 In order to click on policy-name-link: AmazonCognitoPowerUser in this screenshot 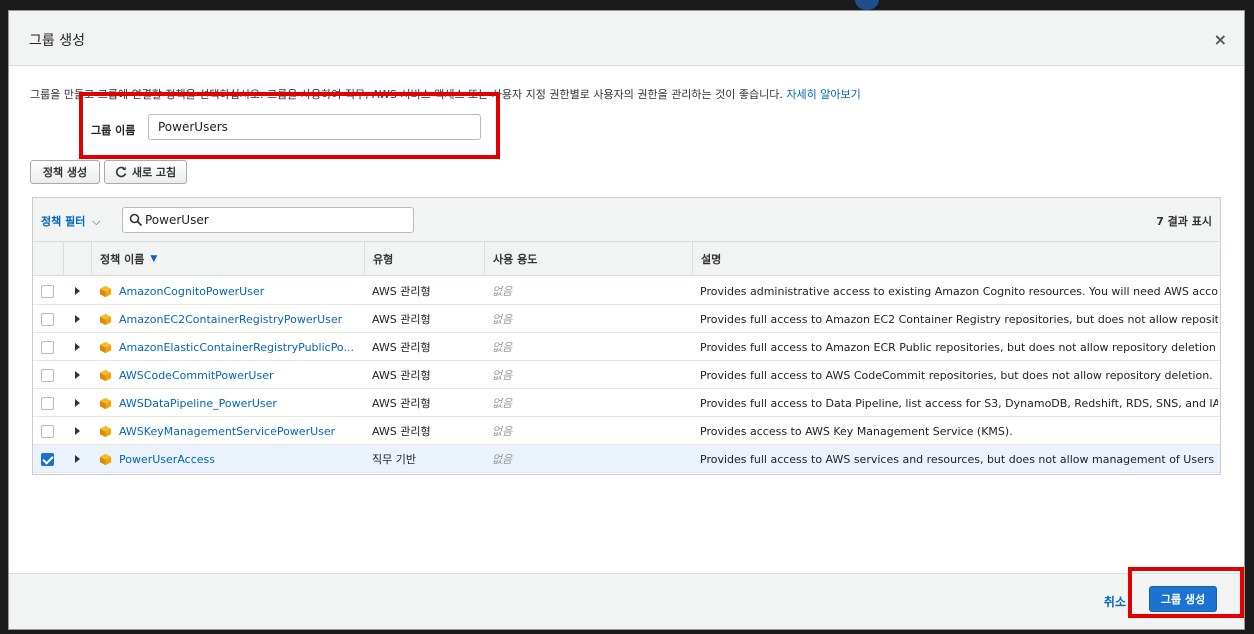, I will do `click(191, 291)`.